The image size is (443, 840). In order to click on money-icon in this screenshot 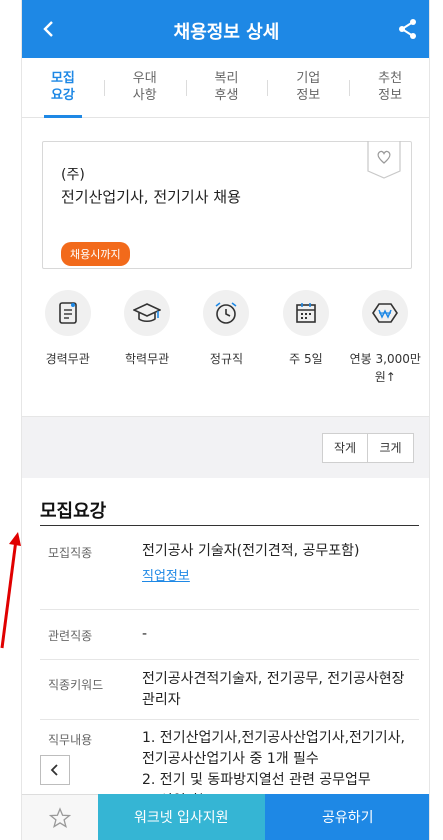, I will do `click(385, 313)`.